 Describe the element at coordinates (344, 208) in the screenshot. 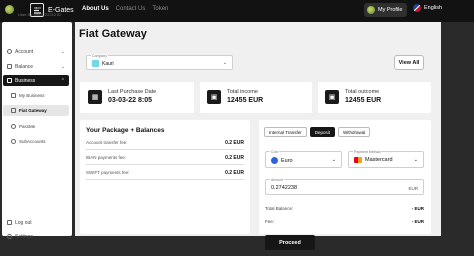

I see `total-balance-row: Total Balance: - EUR` at that location.